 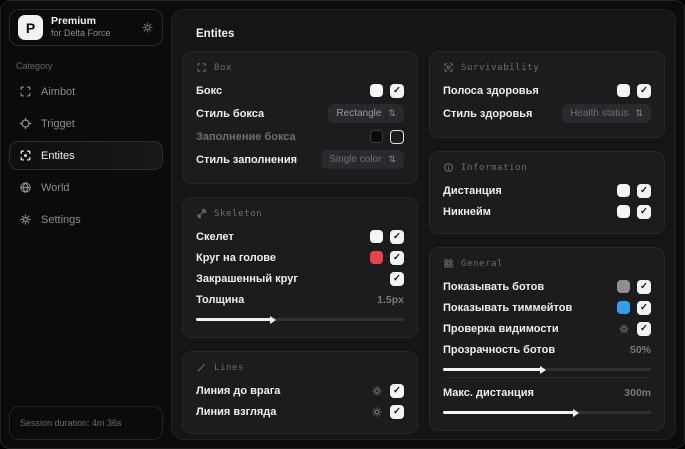 I want to click on pencil-line-icon, so click(x=201, y=367).